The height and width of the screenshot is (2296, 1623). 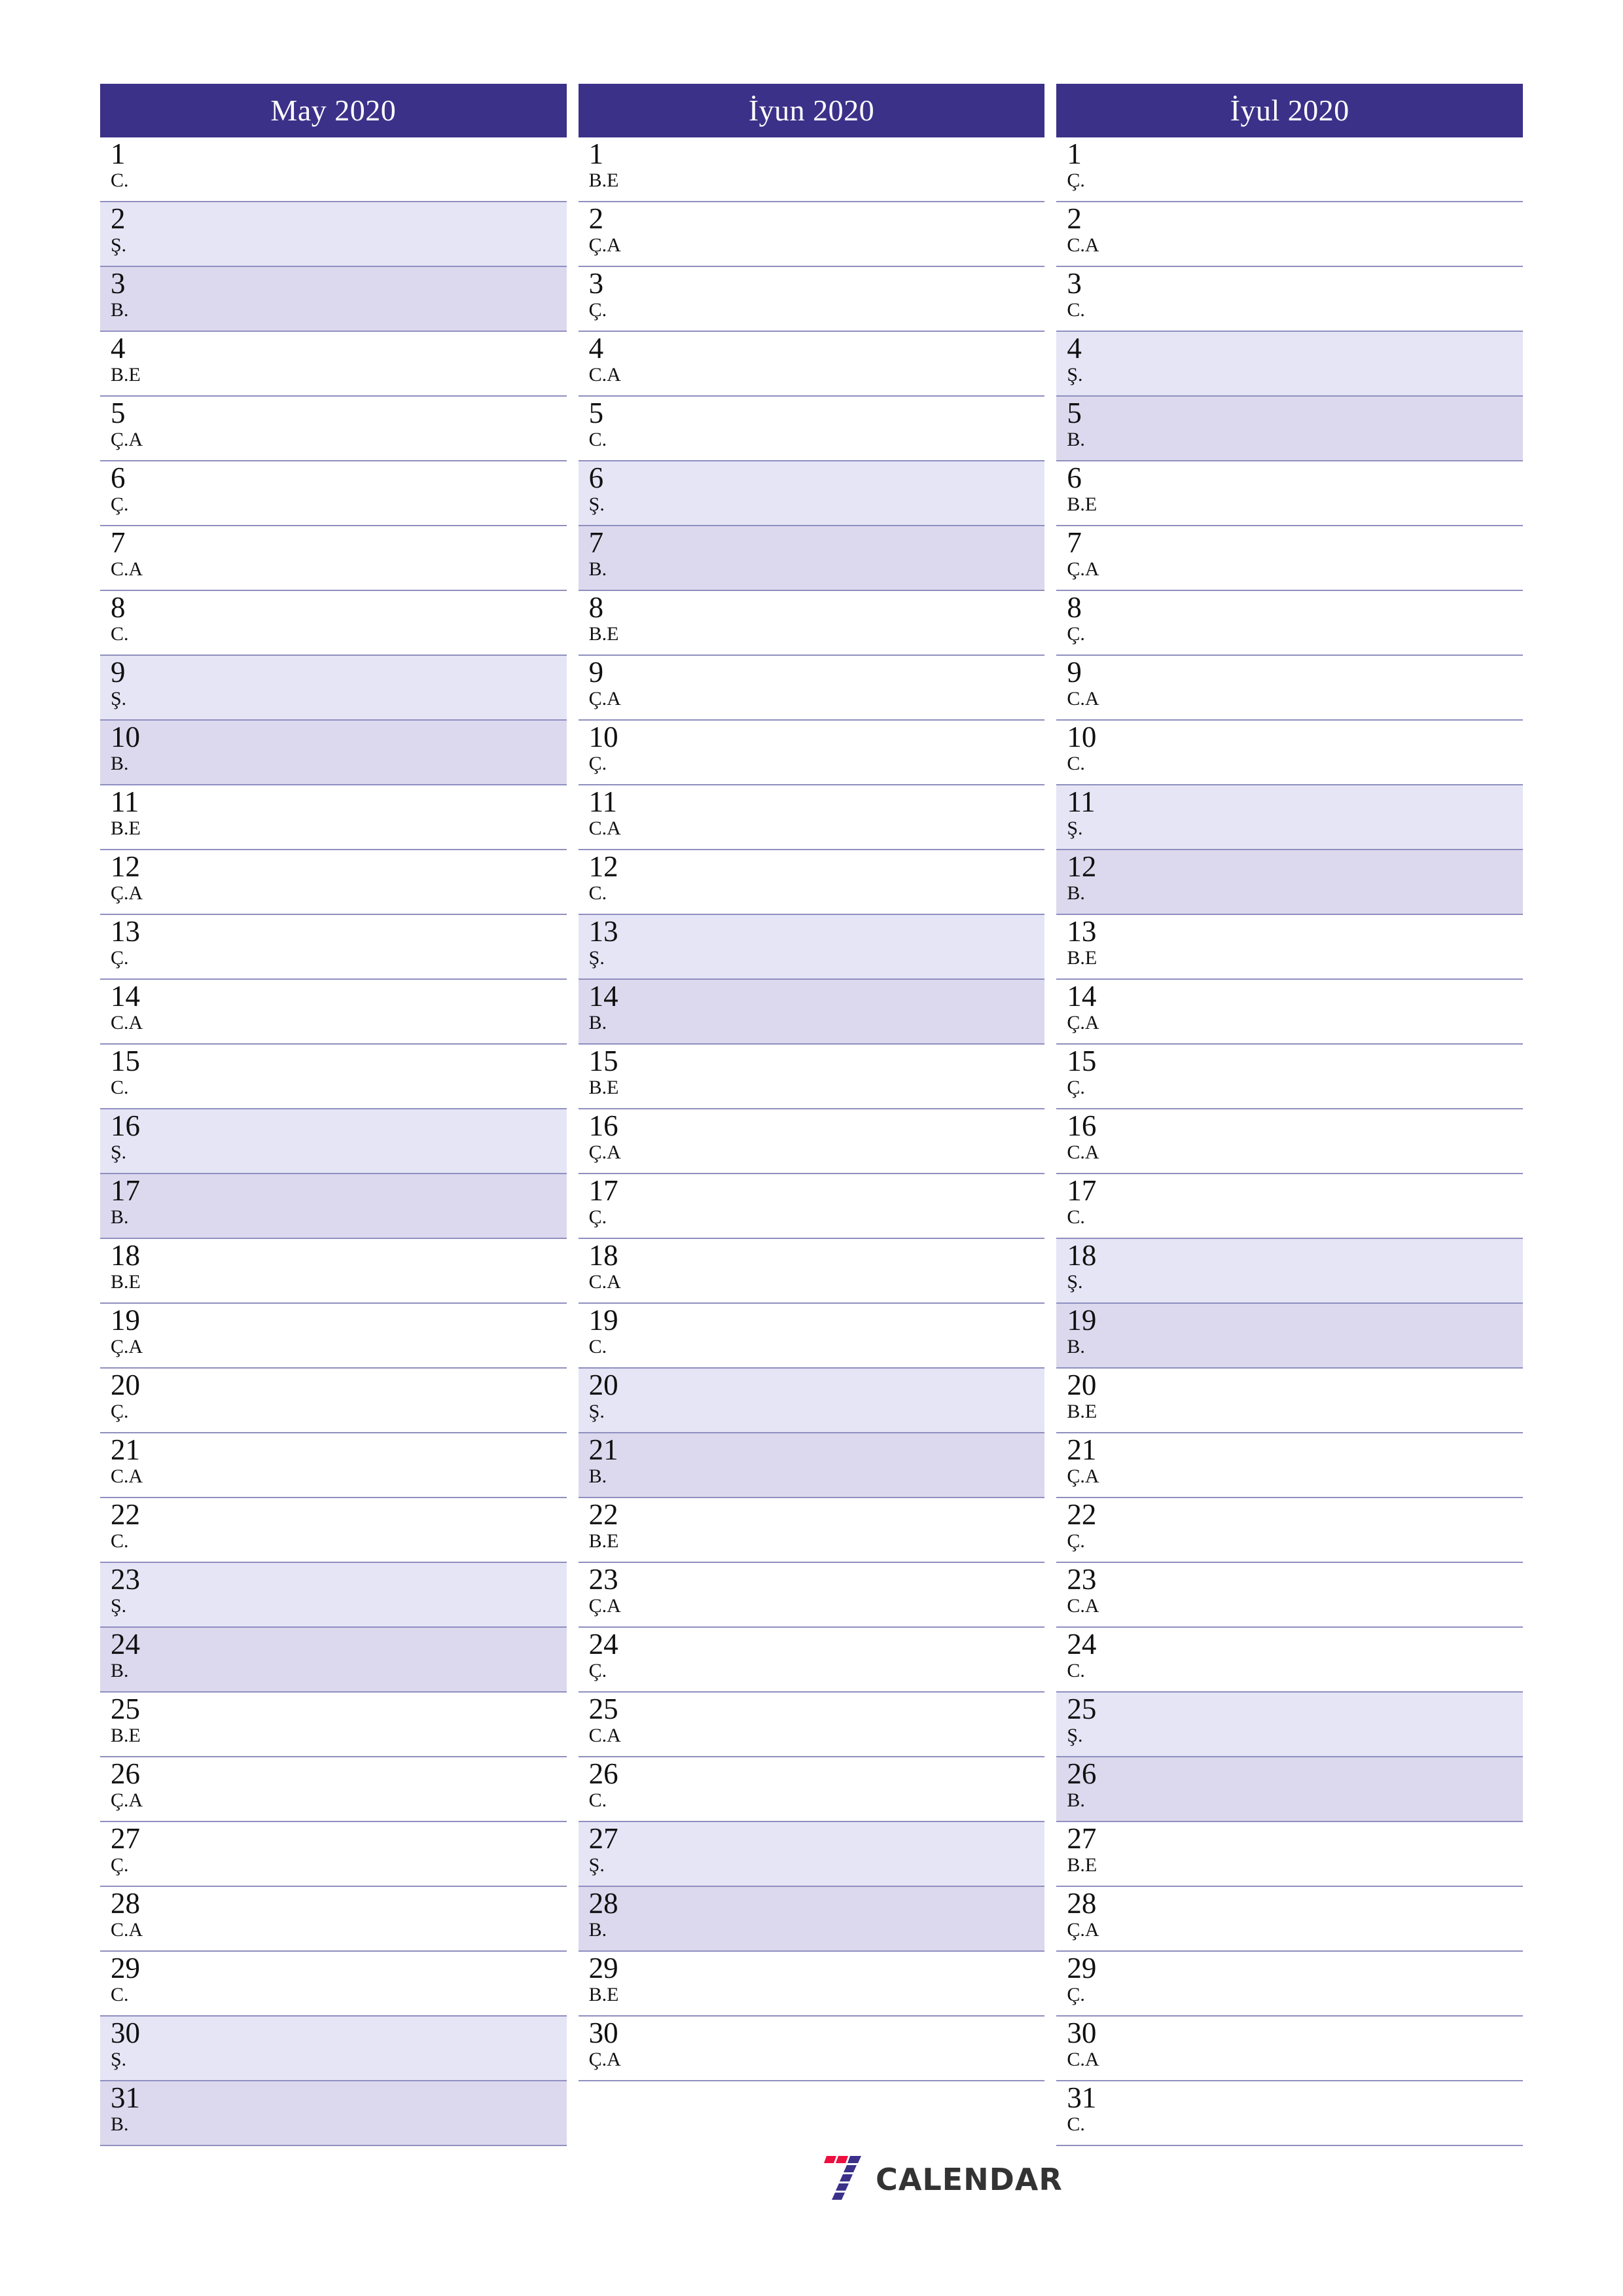 I want to click on day-row: 14 B., so click(x=811, y=1012).